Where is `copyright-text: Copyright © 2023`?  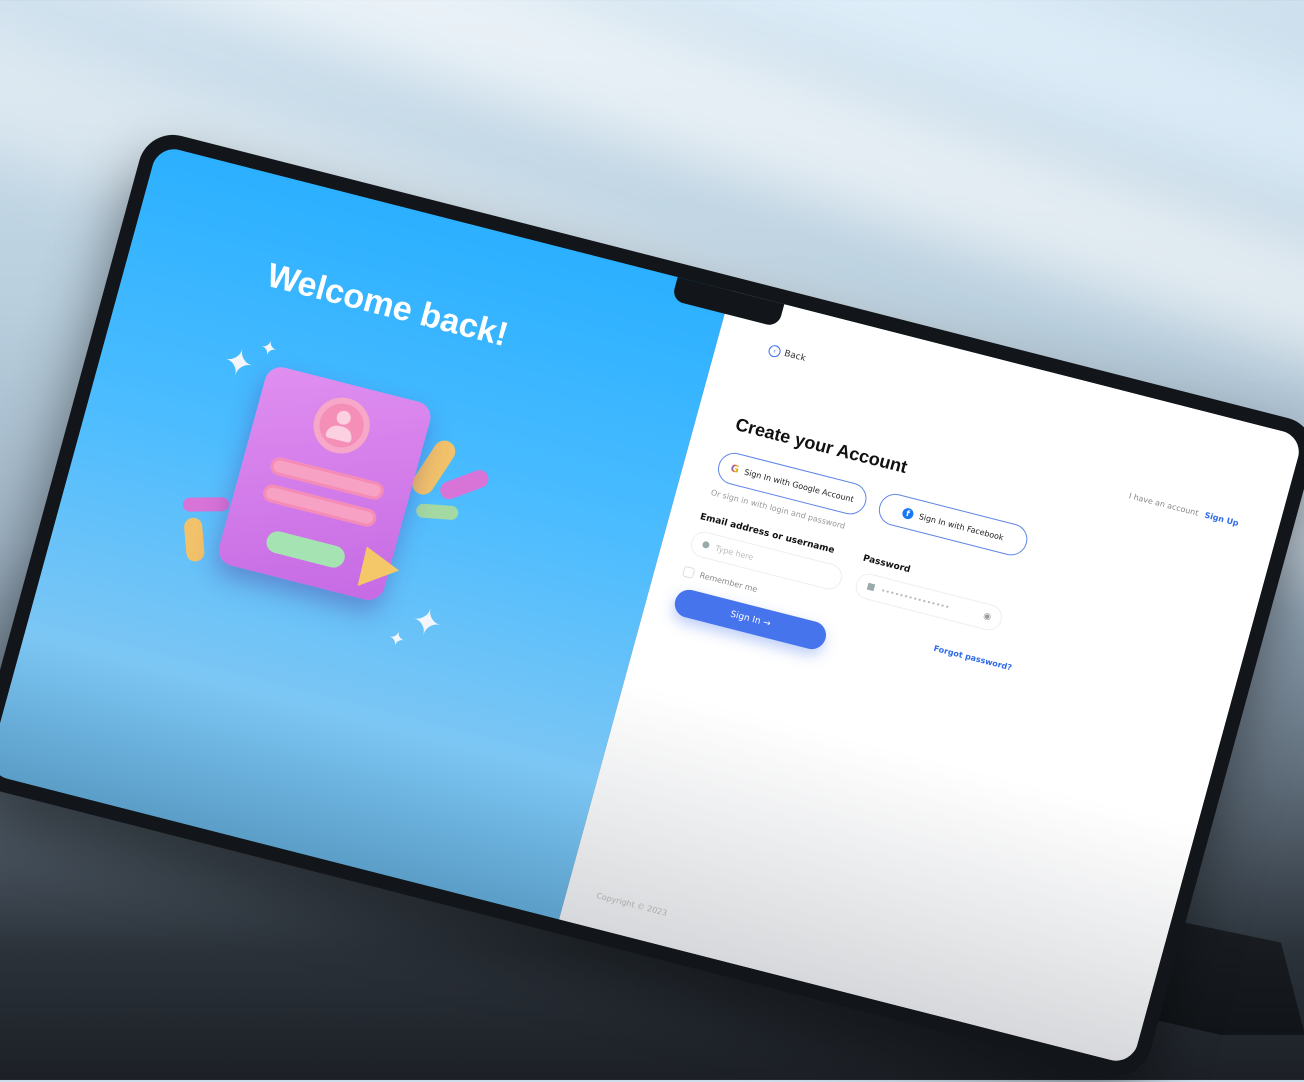 copyright-text: Copyright © 2023 is located at coordinates (632, 904).